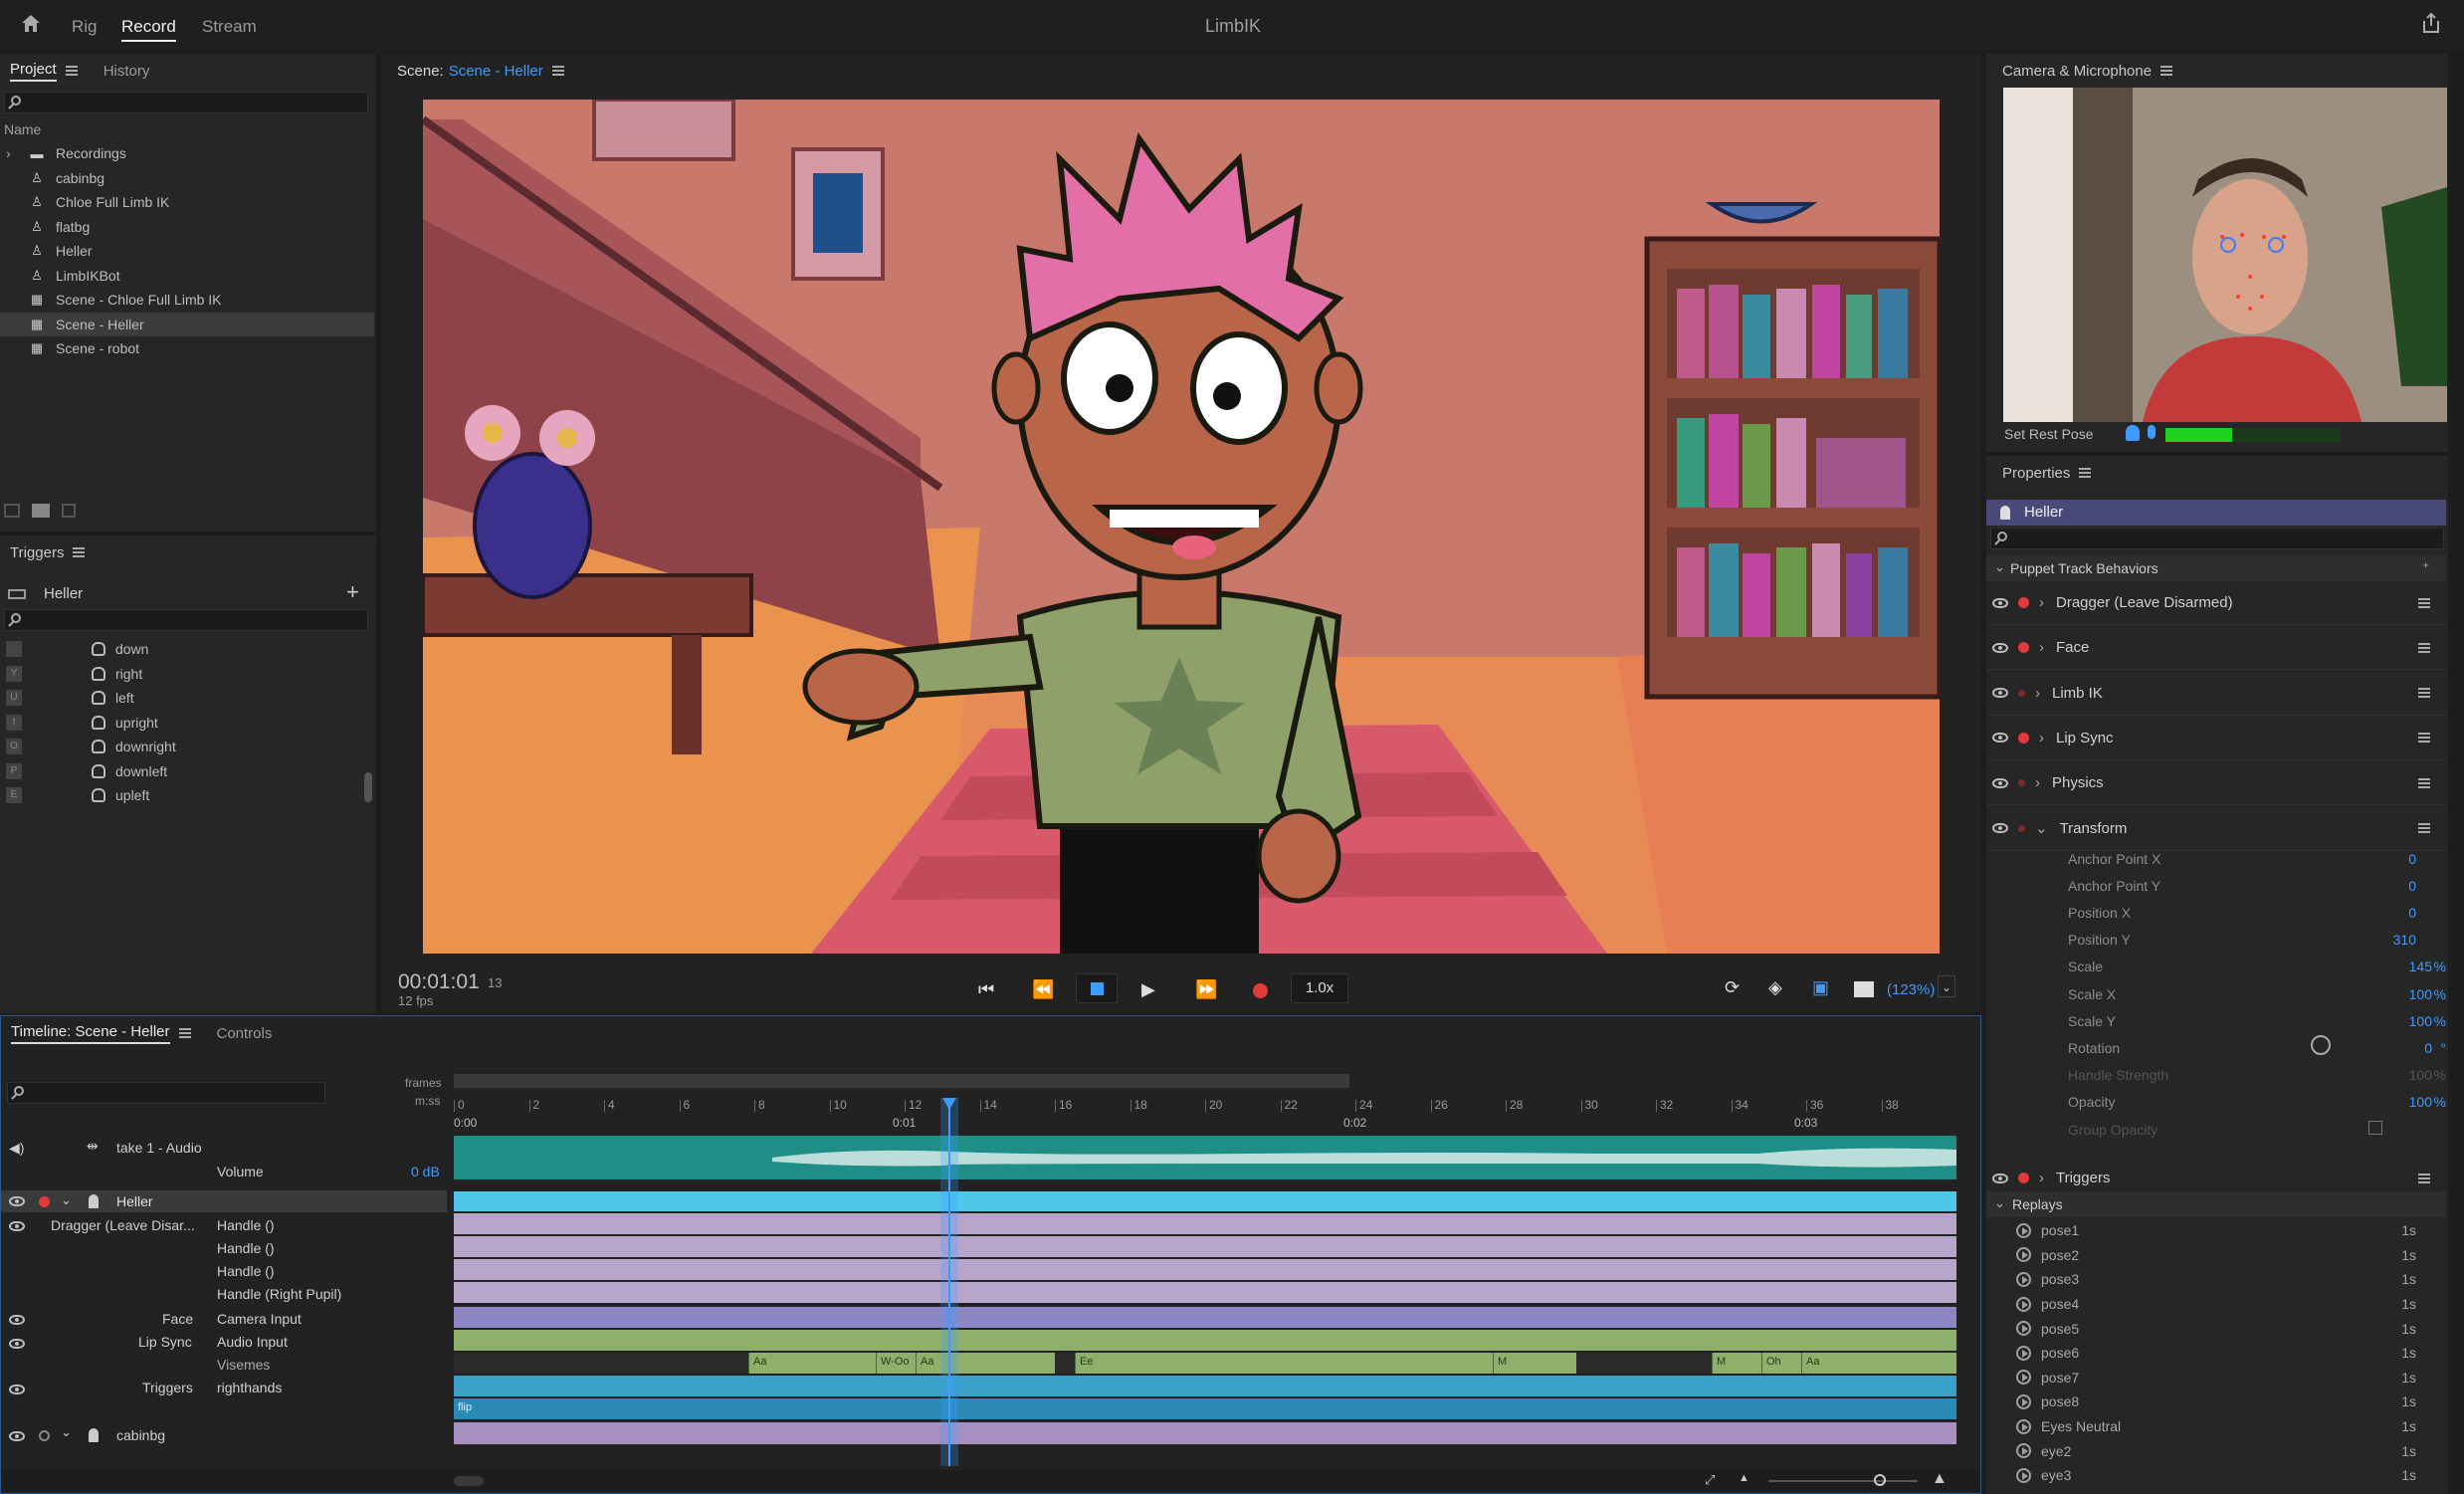 This screenshot has width=2464, height=1494. Describe the element at coordinates (2216, 1279) in the screenshot. I see `replay-item: pose3 1s` at that location.